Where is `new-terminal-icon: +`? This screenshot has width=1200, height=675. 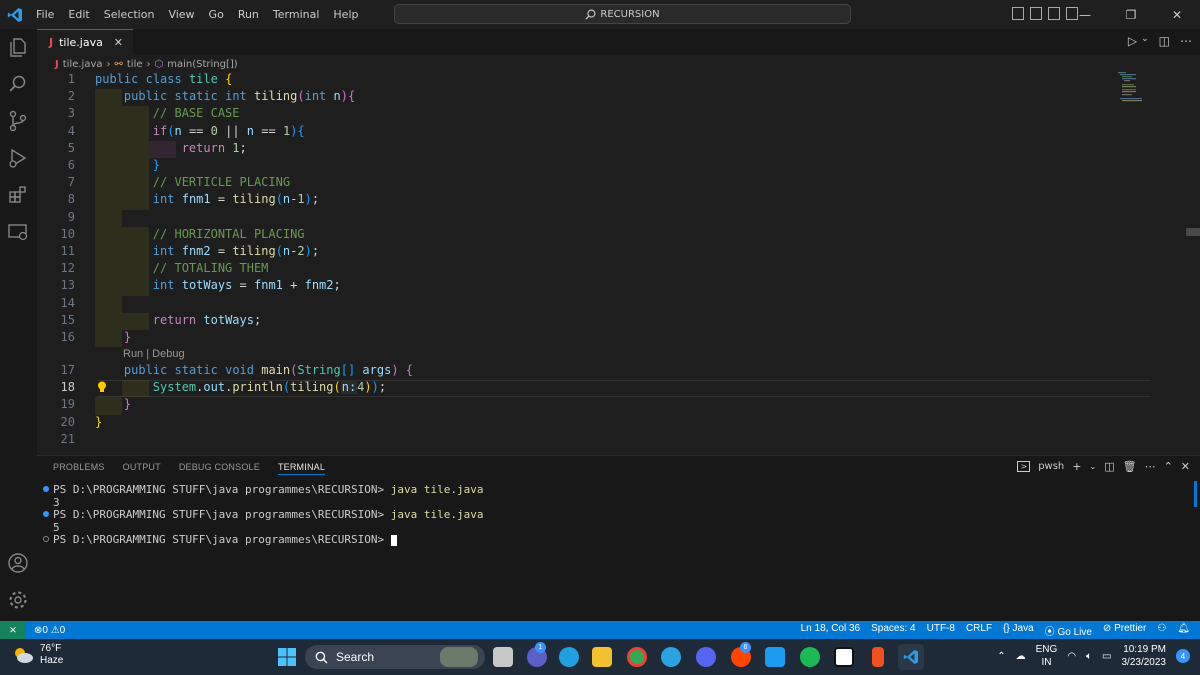 new-terminal-icon: + is located at coordinates (1076, 466).